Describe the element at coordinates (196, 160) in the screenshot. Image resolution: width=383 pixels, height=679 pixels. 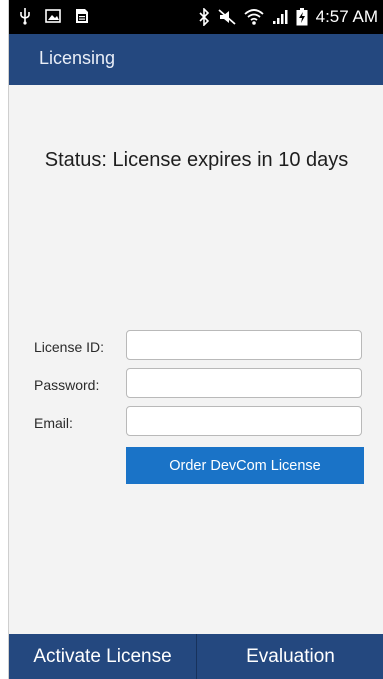
I see `license-status-text: Status: License expires in 10 days` at that location.